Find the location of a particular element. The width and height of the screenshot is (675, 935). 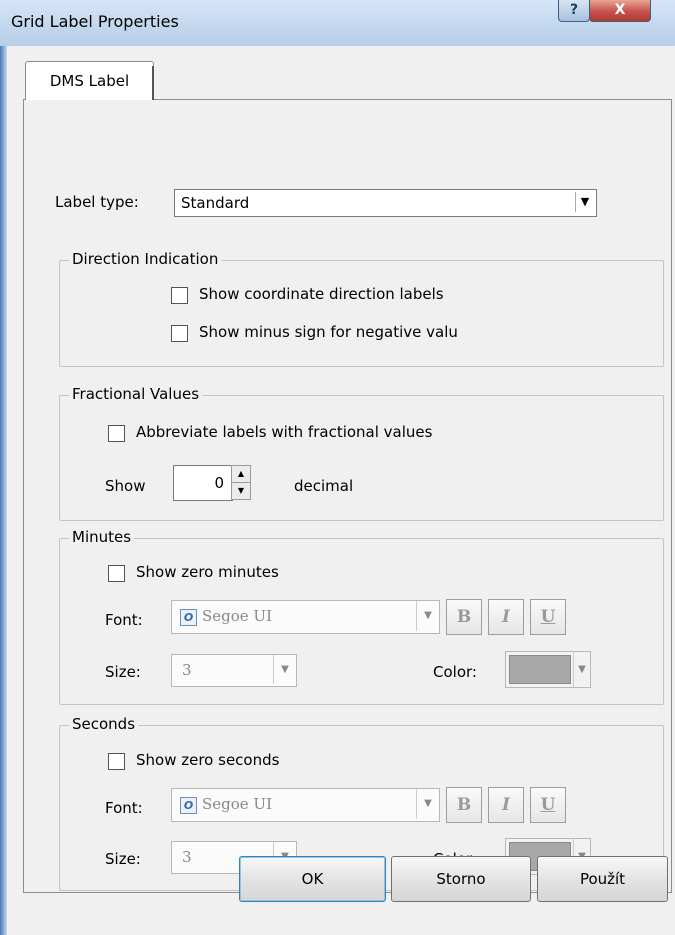

minutes-underline-button: U is located at coordinates (548, 617).